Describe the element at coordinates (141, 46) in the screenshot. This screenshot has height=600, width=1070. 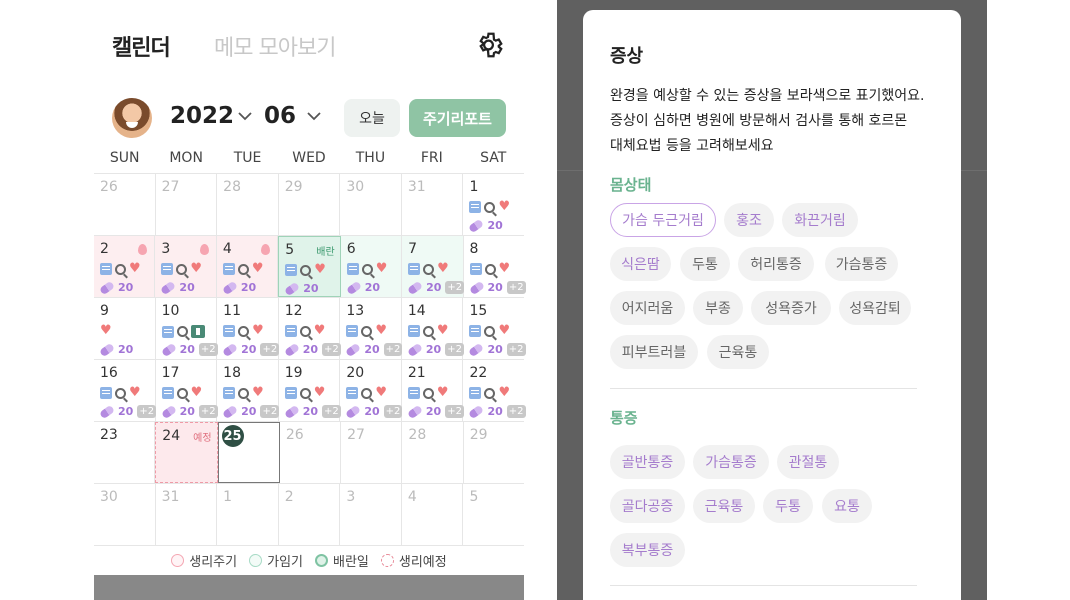
I see `tab-calendar: 캘린더` at that location.